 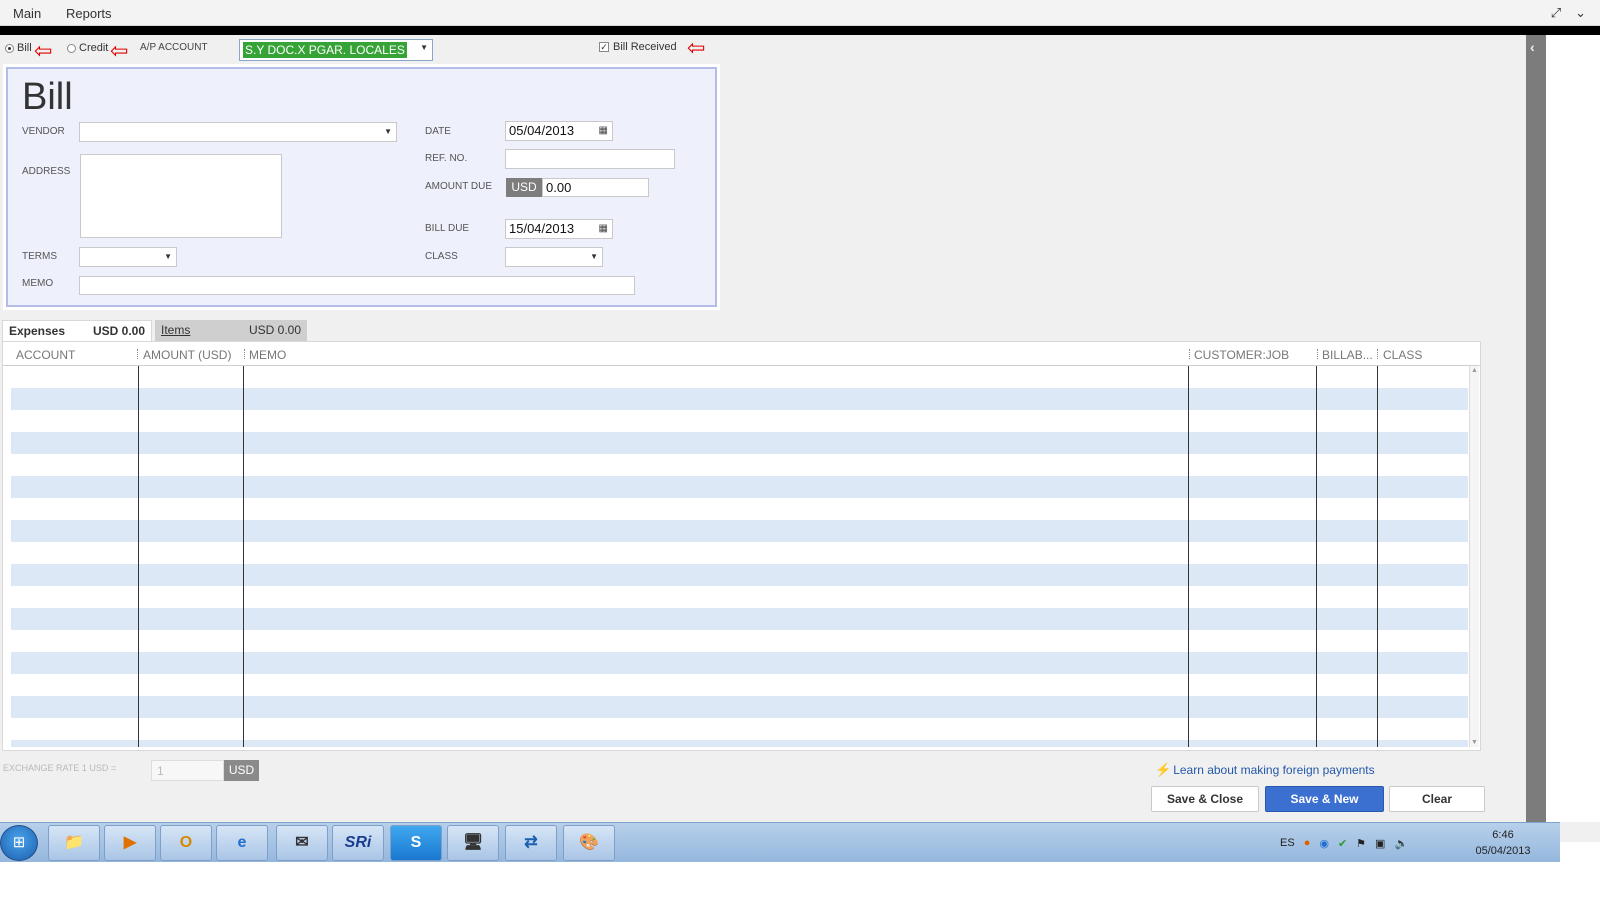 I want to click on taskbar-internet-explorer: e, so click(x=242, y=843).